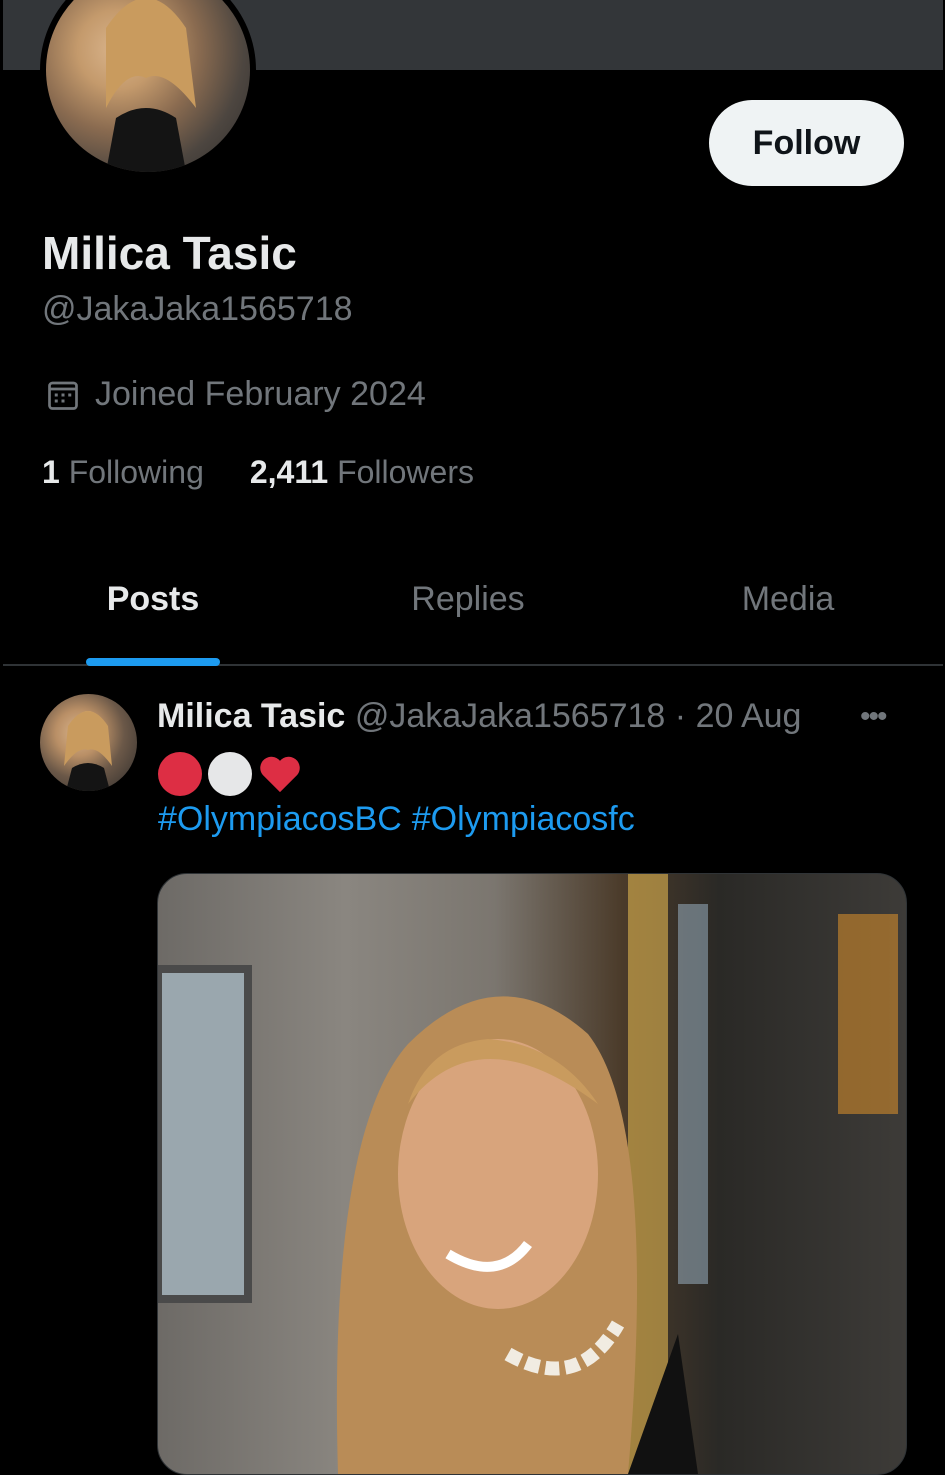  I want to click on post-date: 20 Aug, so click(749, 716).